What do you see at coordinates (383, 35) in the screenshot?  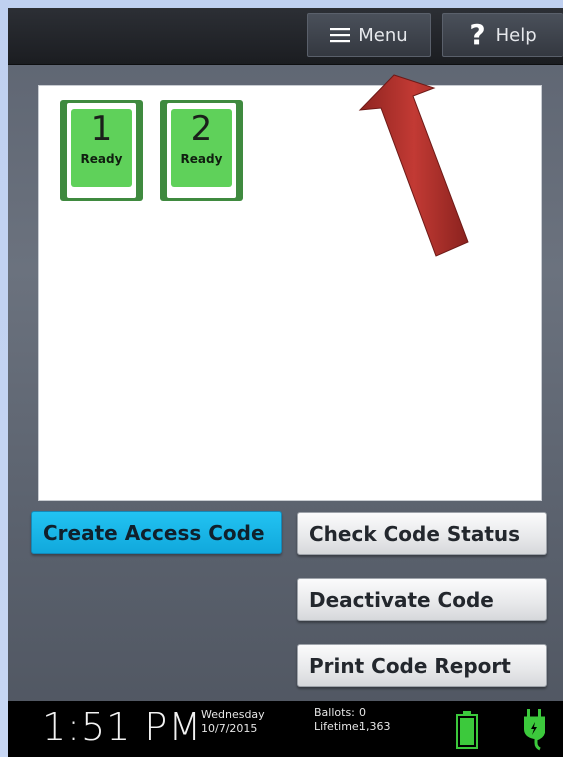 I see `menu-label: Menu` at bounding box center [383, 35].